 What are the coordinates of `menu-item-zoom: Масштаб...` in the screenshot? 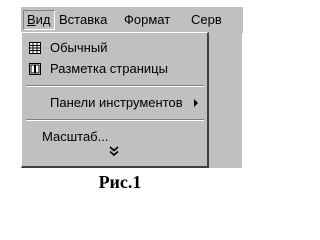 It's located at (114, 137).